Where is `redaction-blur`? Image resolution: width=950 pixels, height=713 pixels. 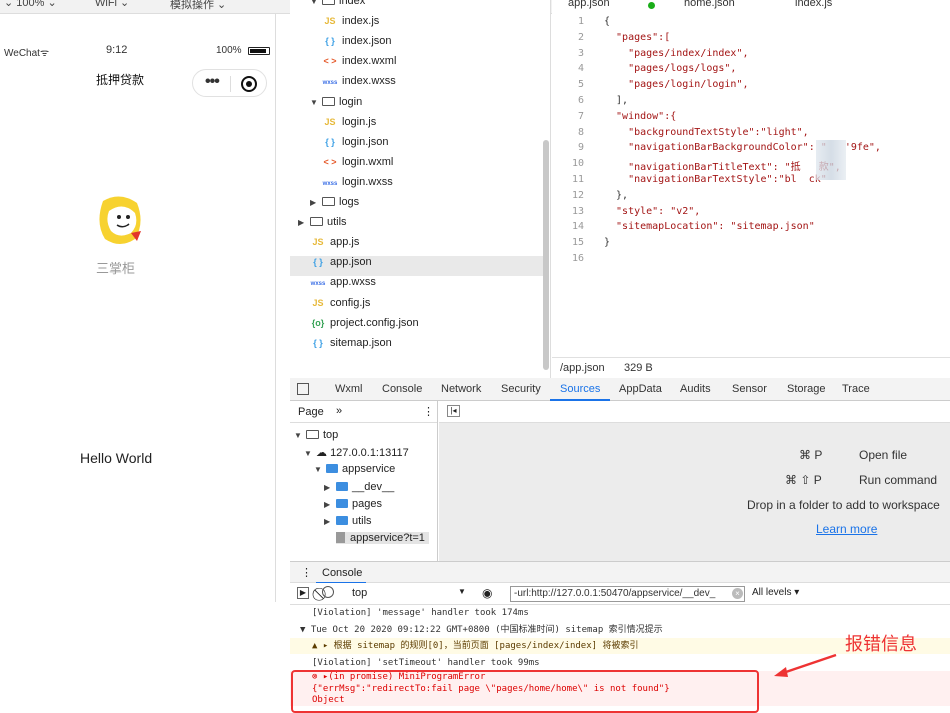
redaction-blur is located at coordinates (831, 160).